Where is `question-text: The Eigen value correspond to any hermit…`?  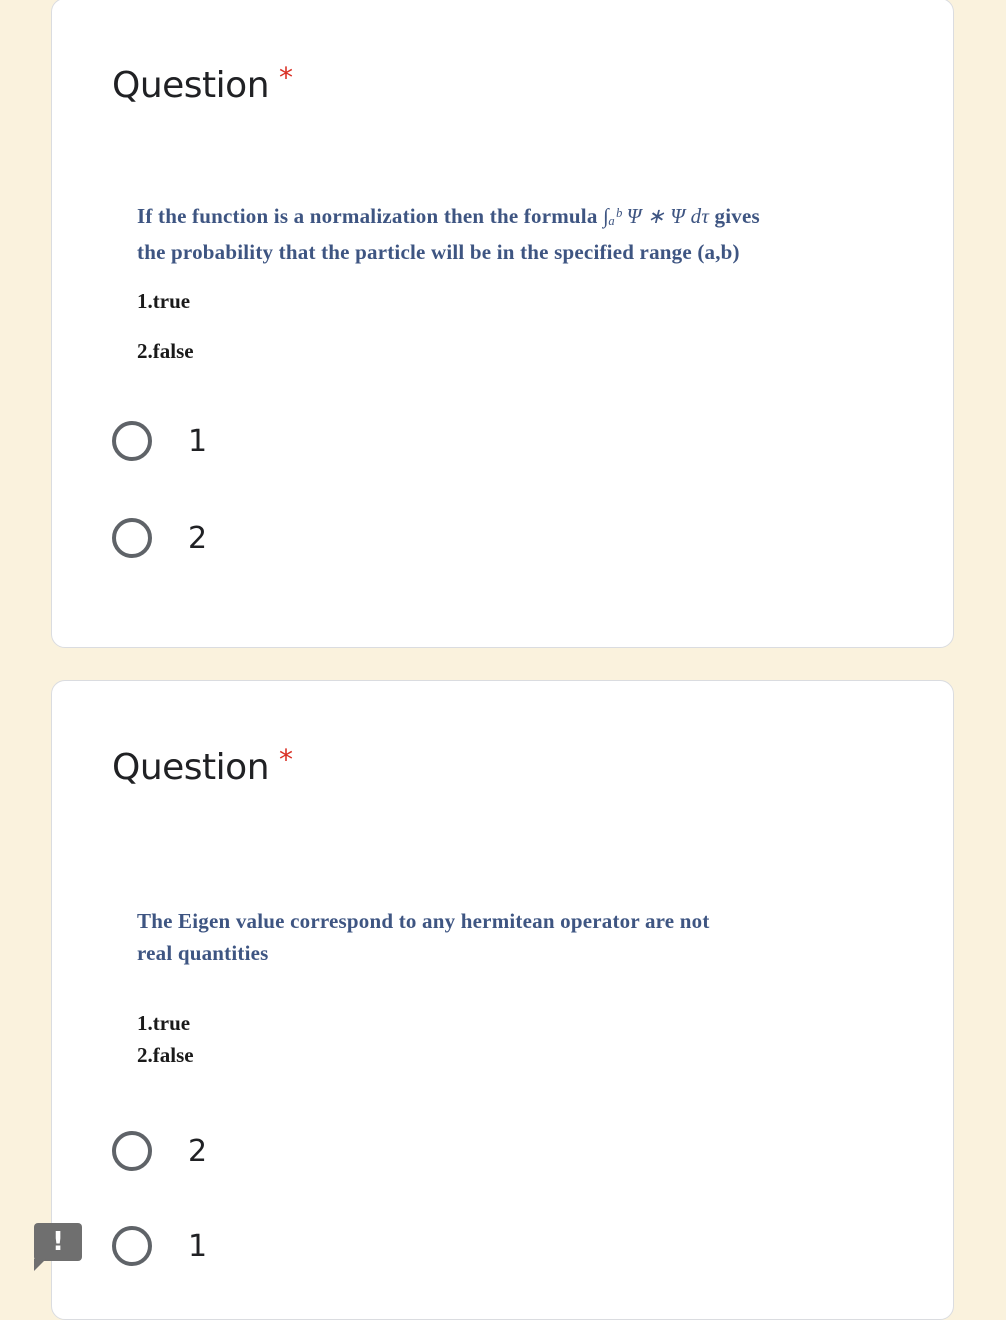
question-text: The Eigen value correspond to any hermit… is located at coordinates (423, 937).